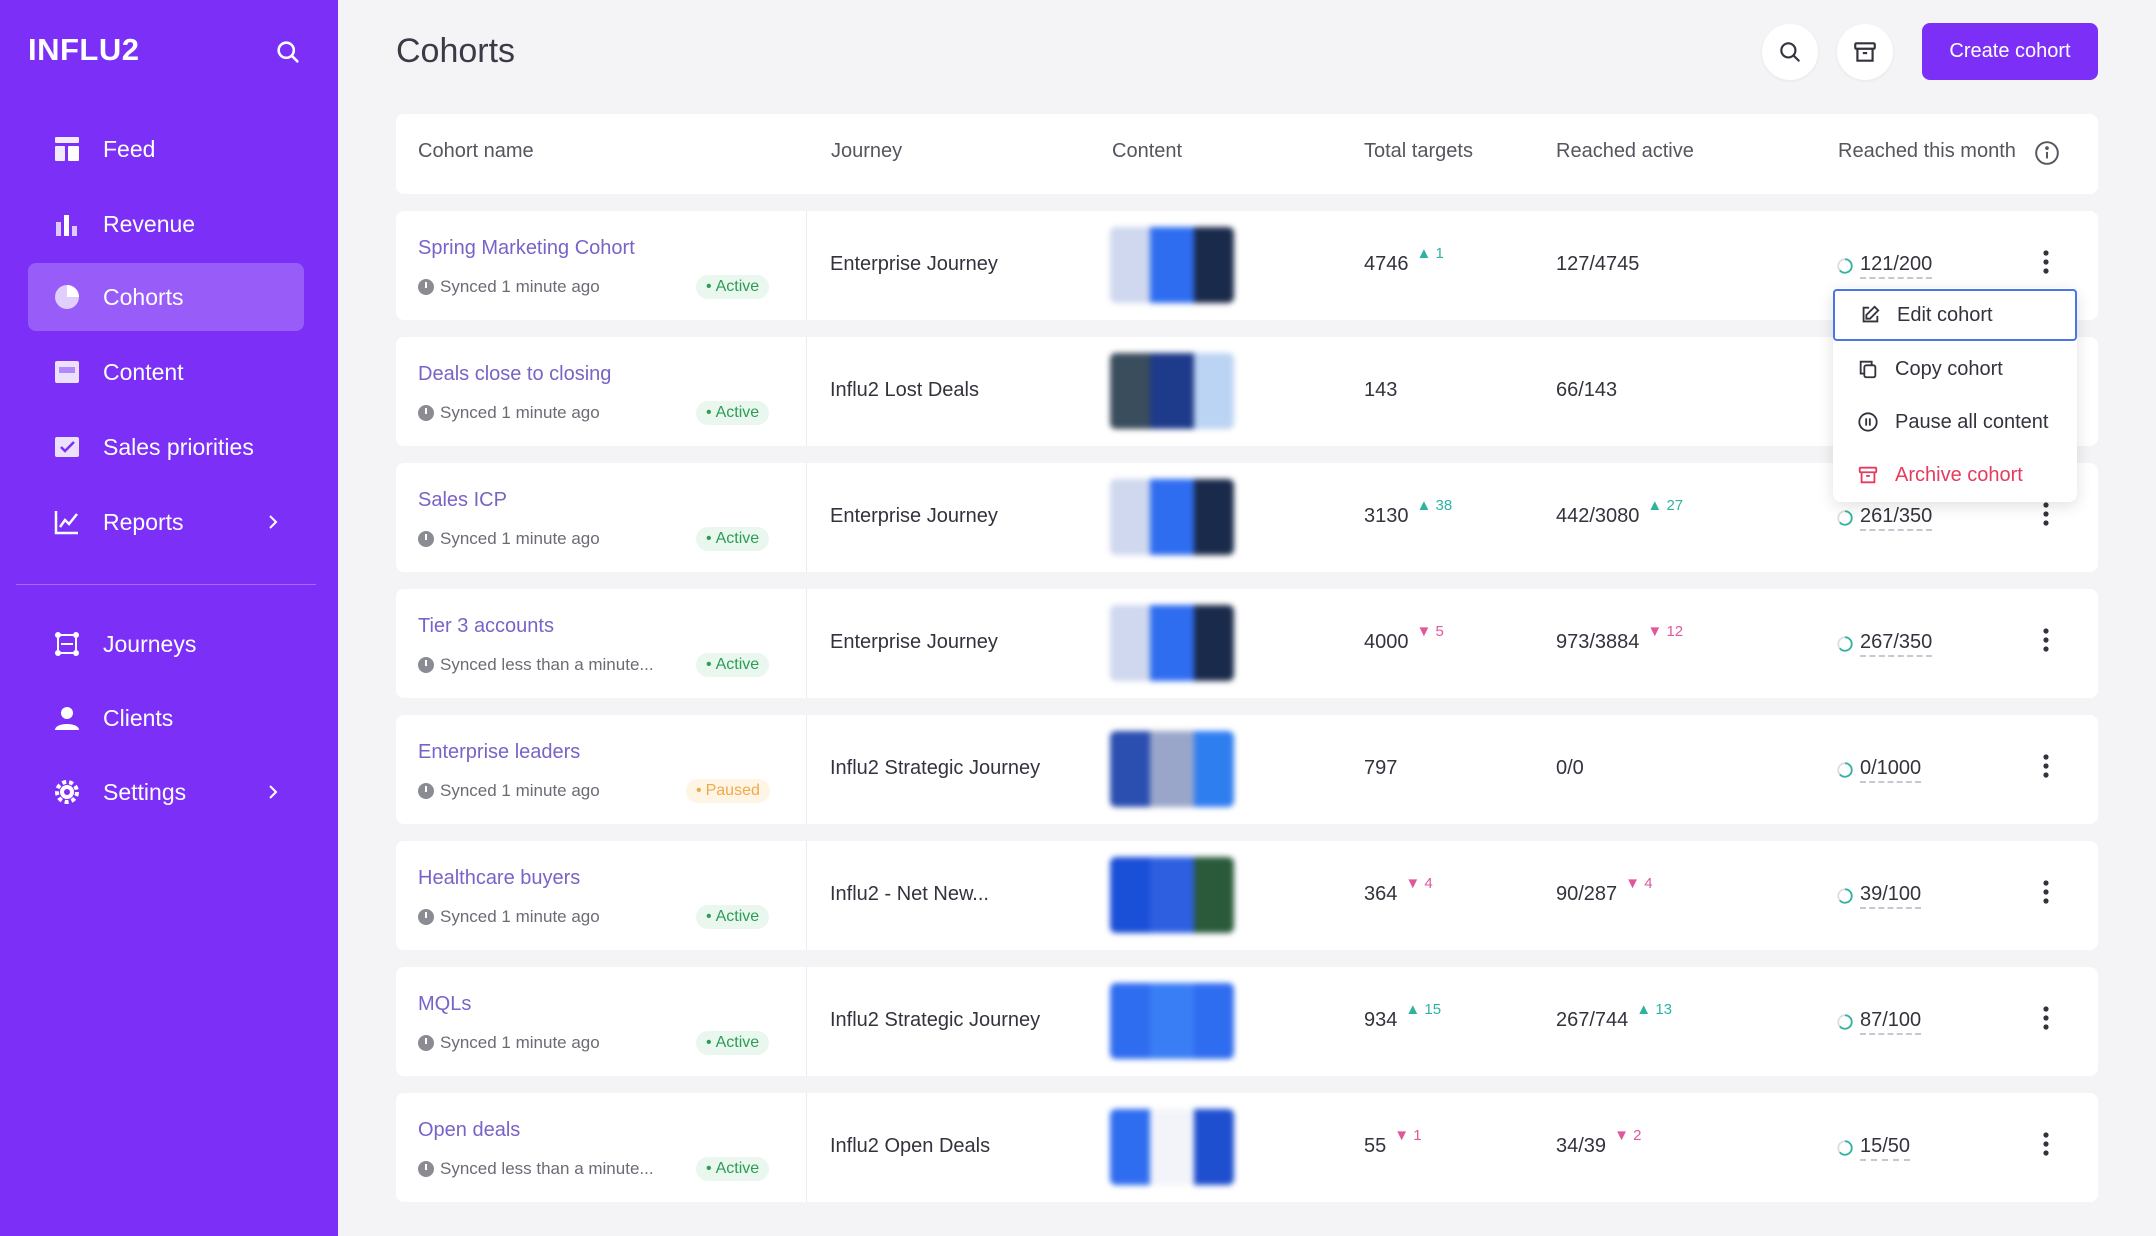 Image resolution: width=2156 pixels, height=1236 pixels. I want to click on search-icon, so click(288, 52).